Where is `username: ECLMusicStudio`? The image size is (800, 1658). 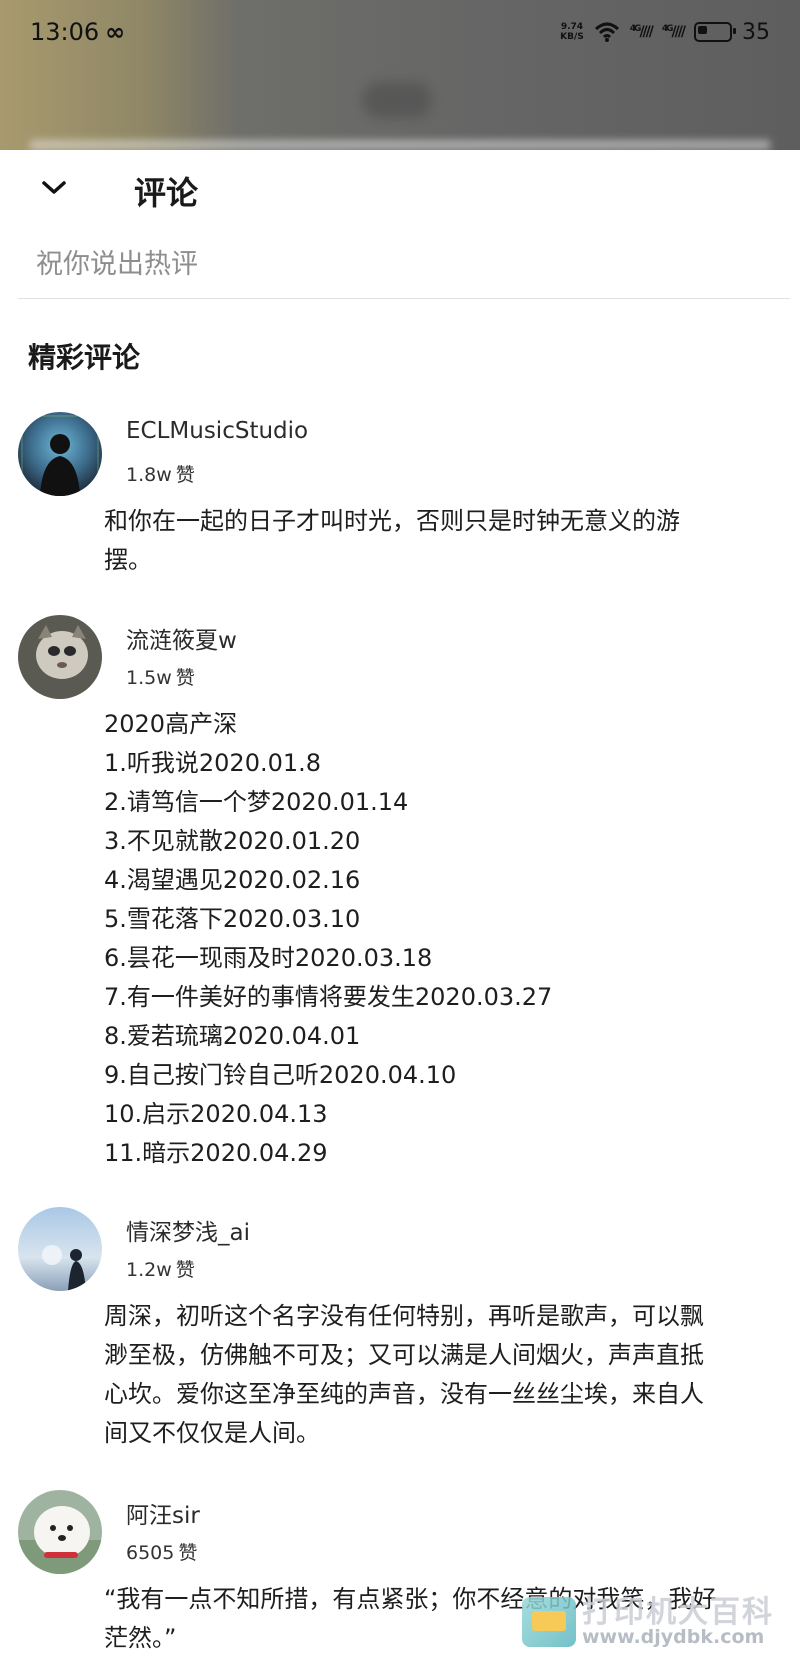 username: ECLMusicStudio is located at coordinates (217, 431).